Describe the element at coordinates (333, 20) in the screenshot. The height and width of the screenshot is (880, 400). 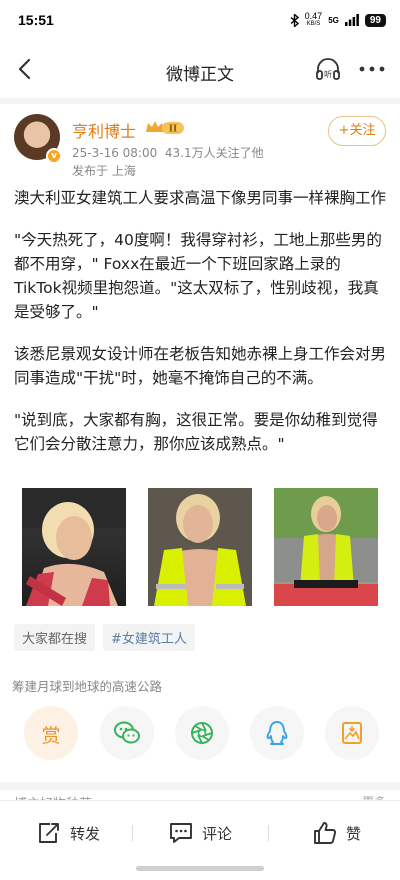
I see `network-type: 5G` at that location.